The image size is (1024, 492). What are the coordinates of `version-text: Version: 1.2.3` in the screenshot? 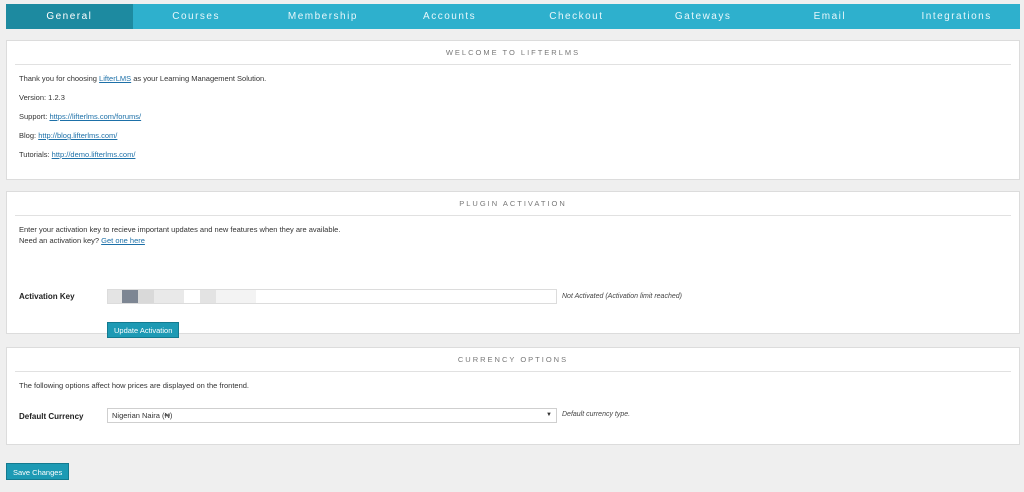 It's located at (42, 97).